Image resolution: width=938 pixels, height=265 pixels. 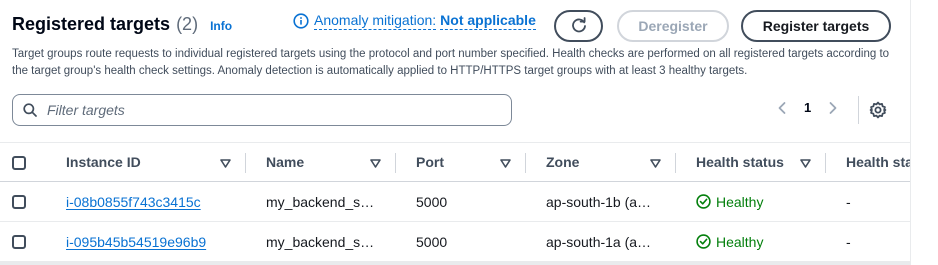 I want to click on filter-input, so click(x=267, y=110).